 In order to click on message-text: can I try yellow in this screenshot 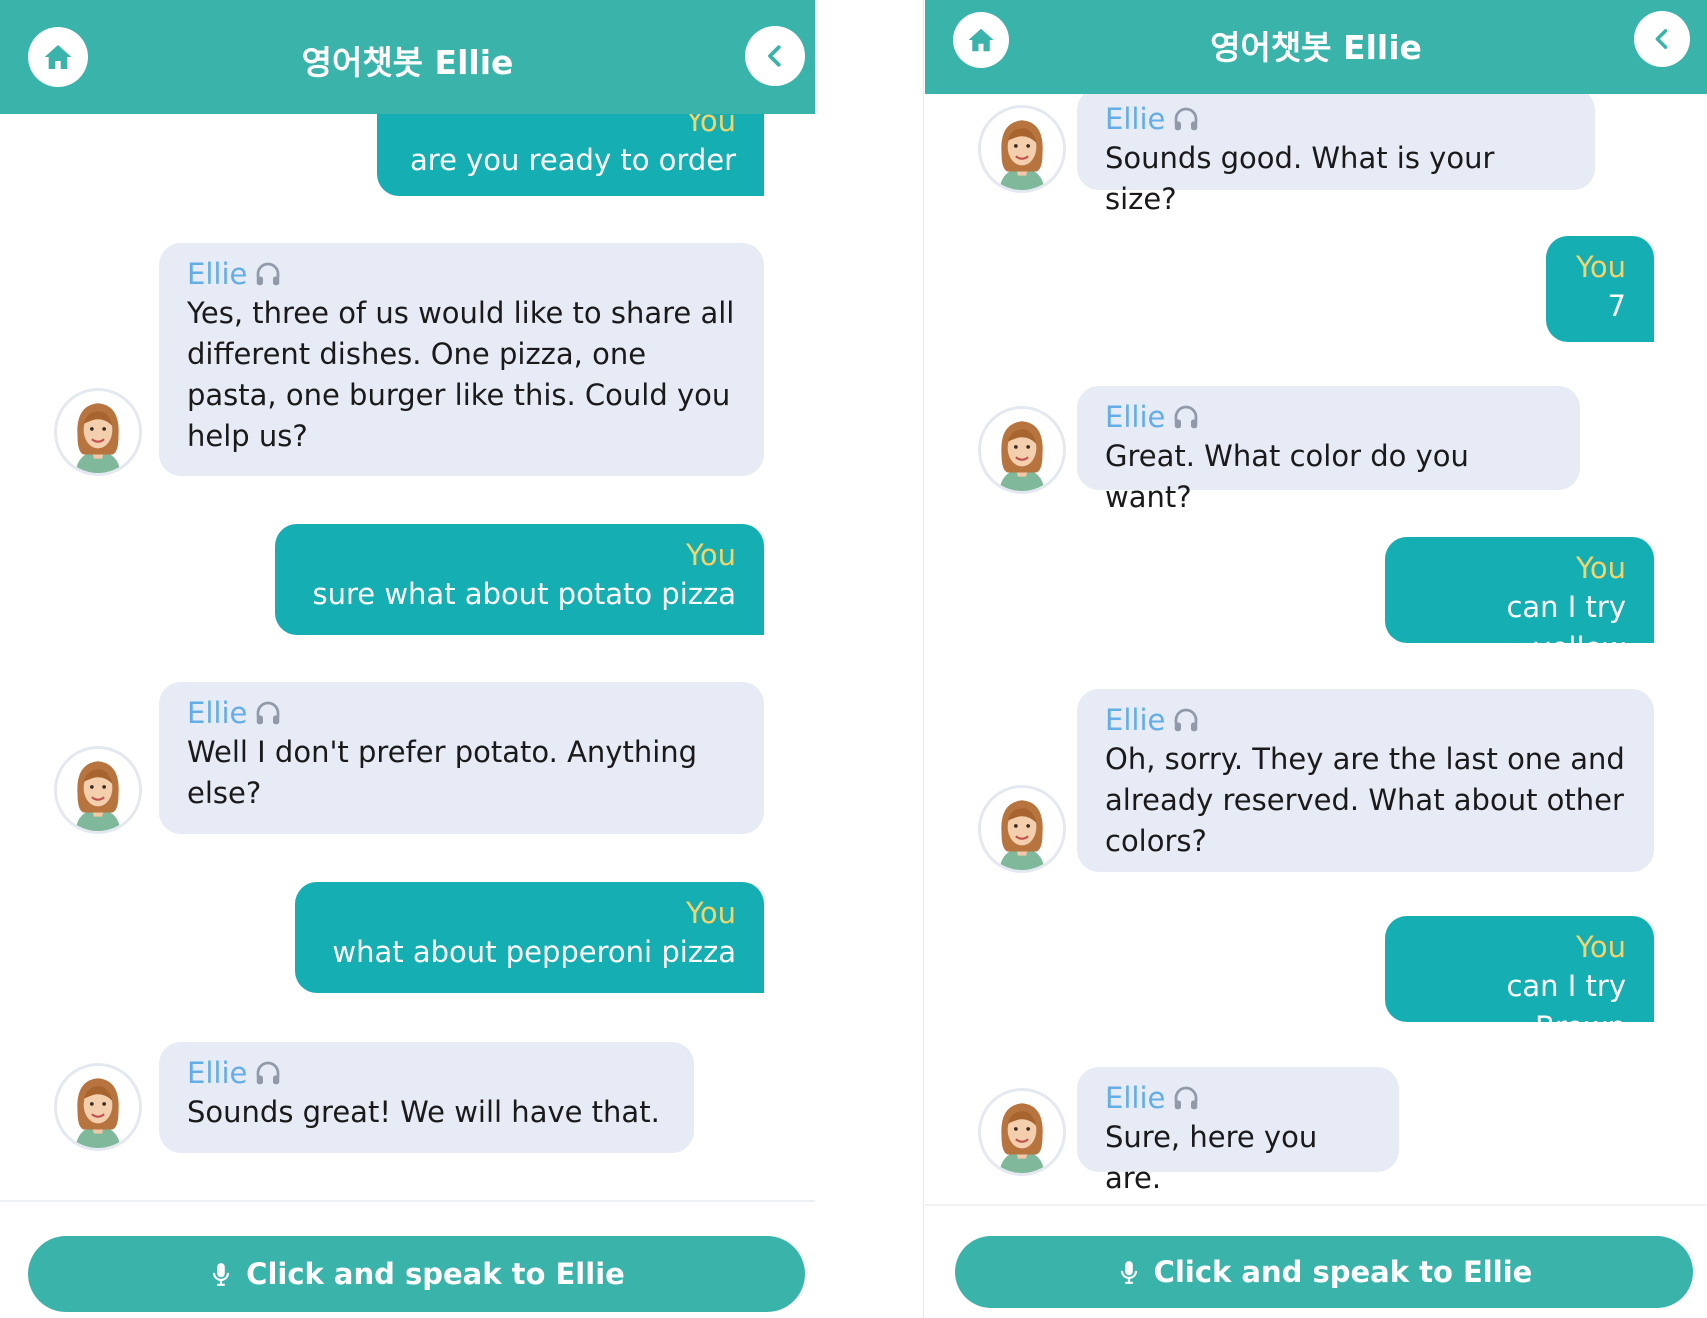, I will do `click(1566, 627)`.